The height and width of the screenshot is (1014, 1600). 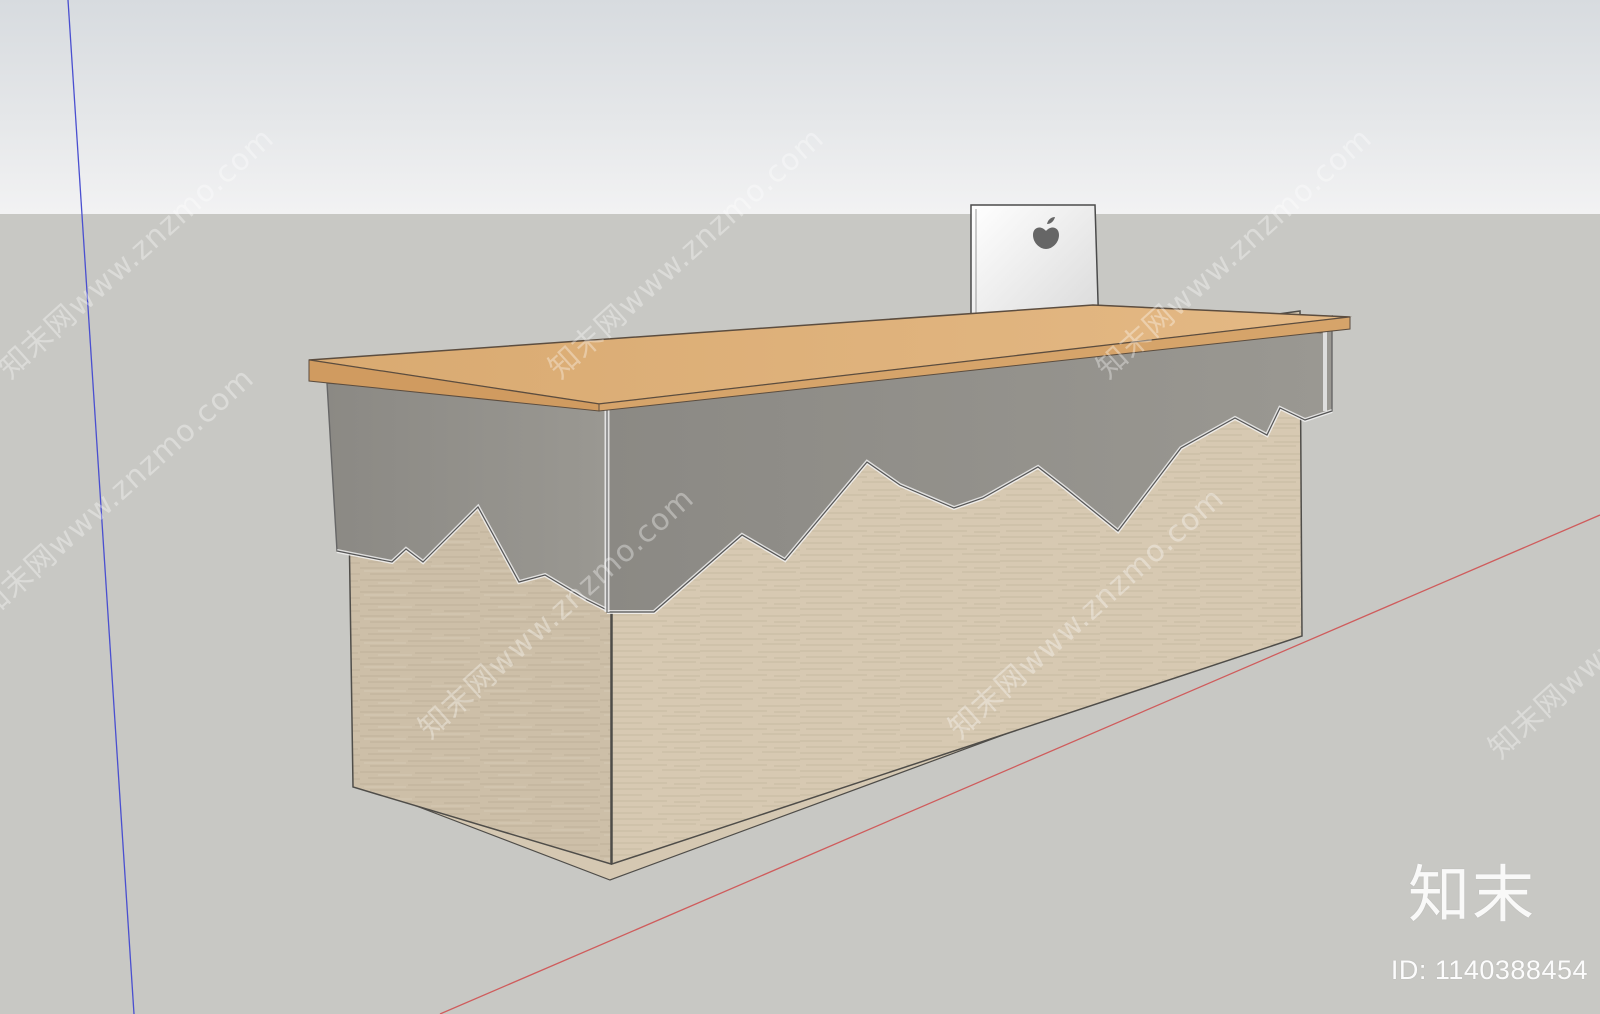 What do you see at coordinates (1471, 894) in the screenshot?
I see `brand-logo: 知末` at bounding box center [1471, 894].